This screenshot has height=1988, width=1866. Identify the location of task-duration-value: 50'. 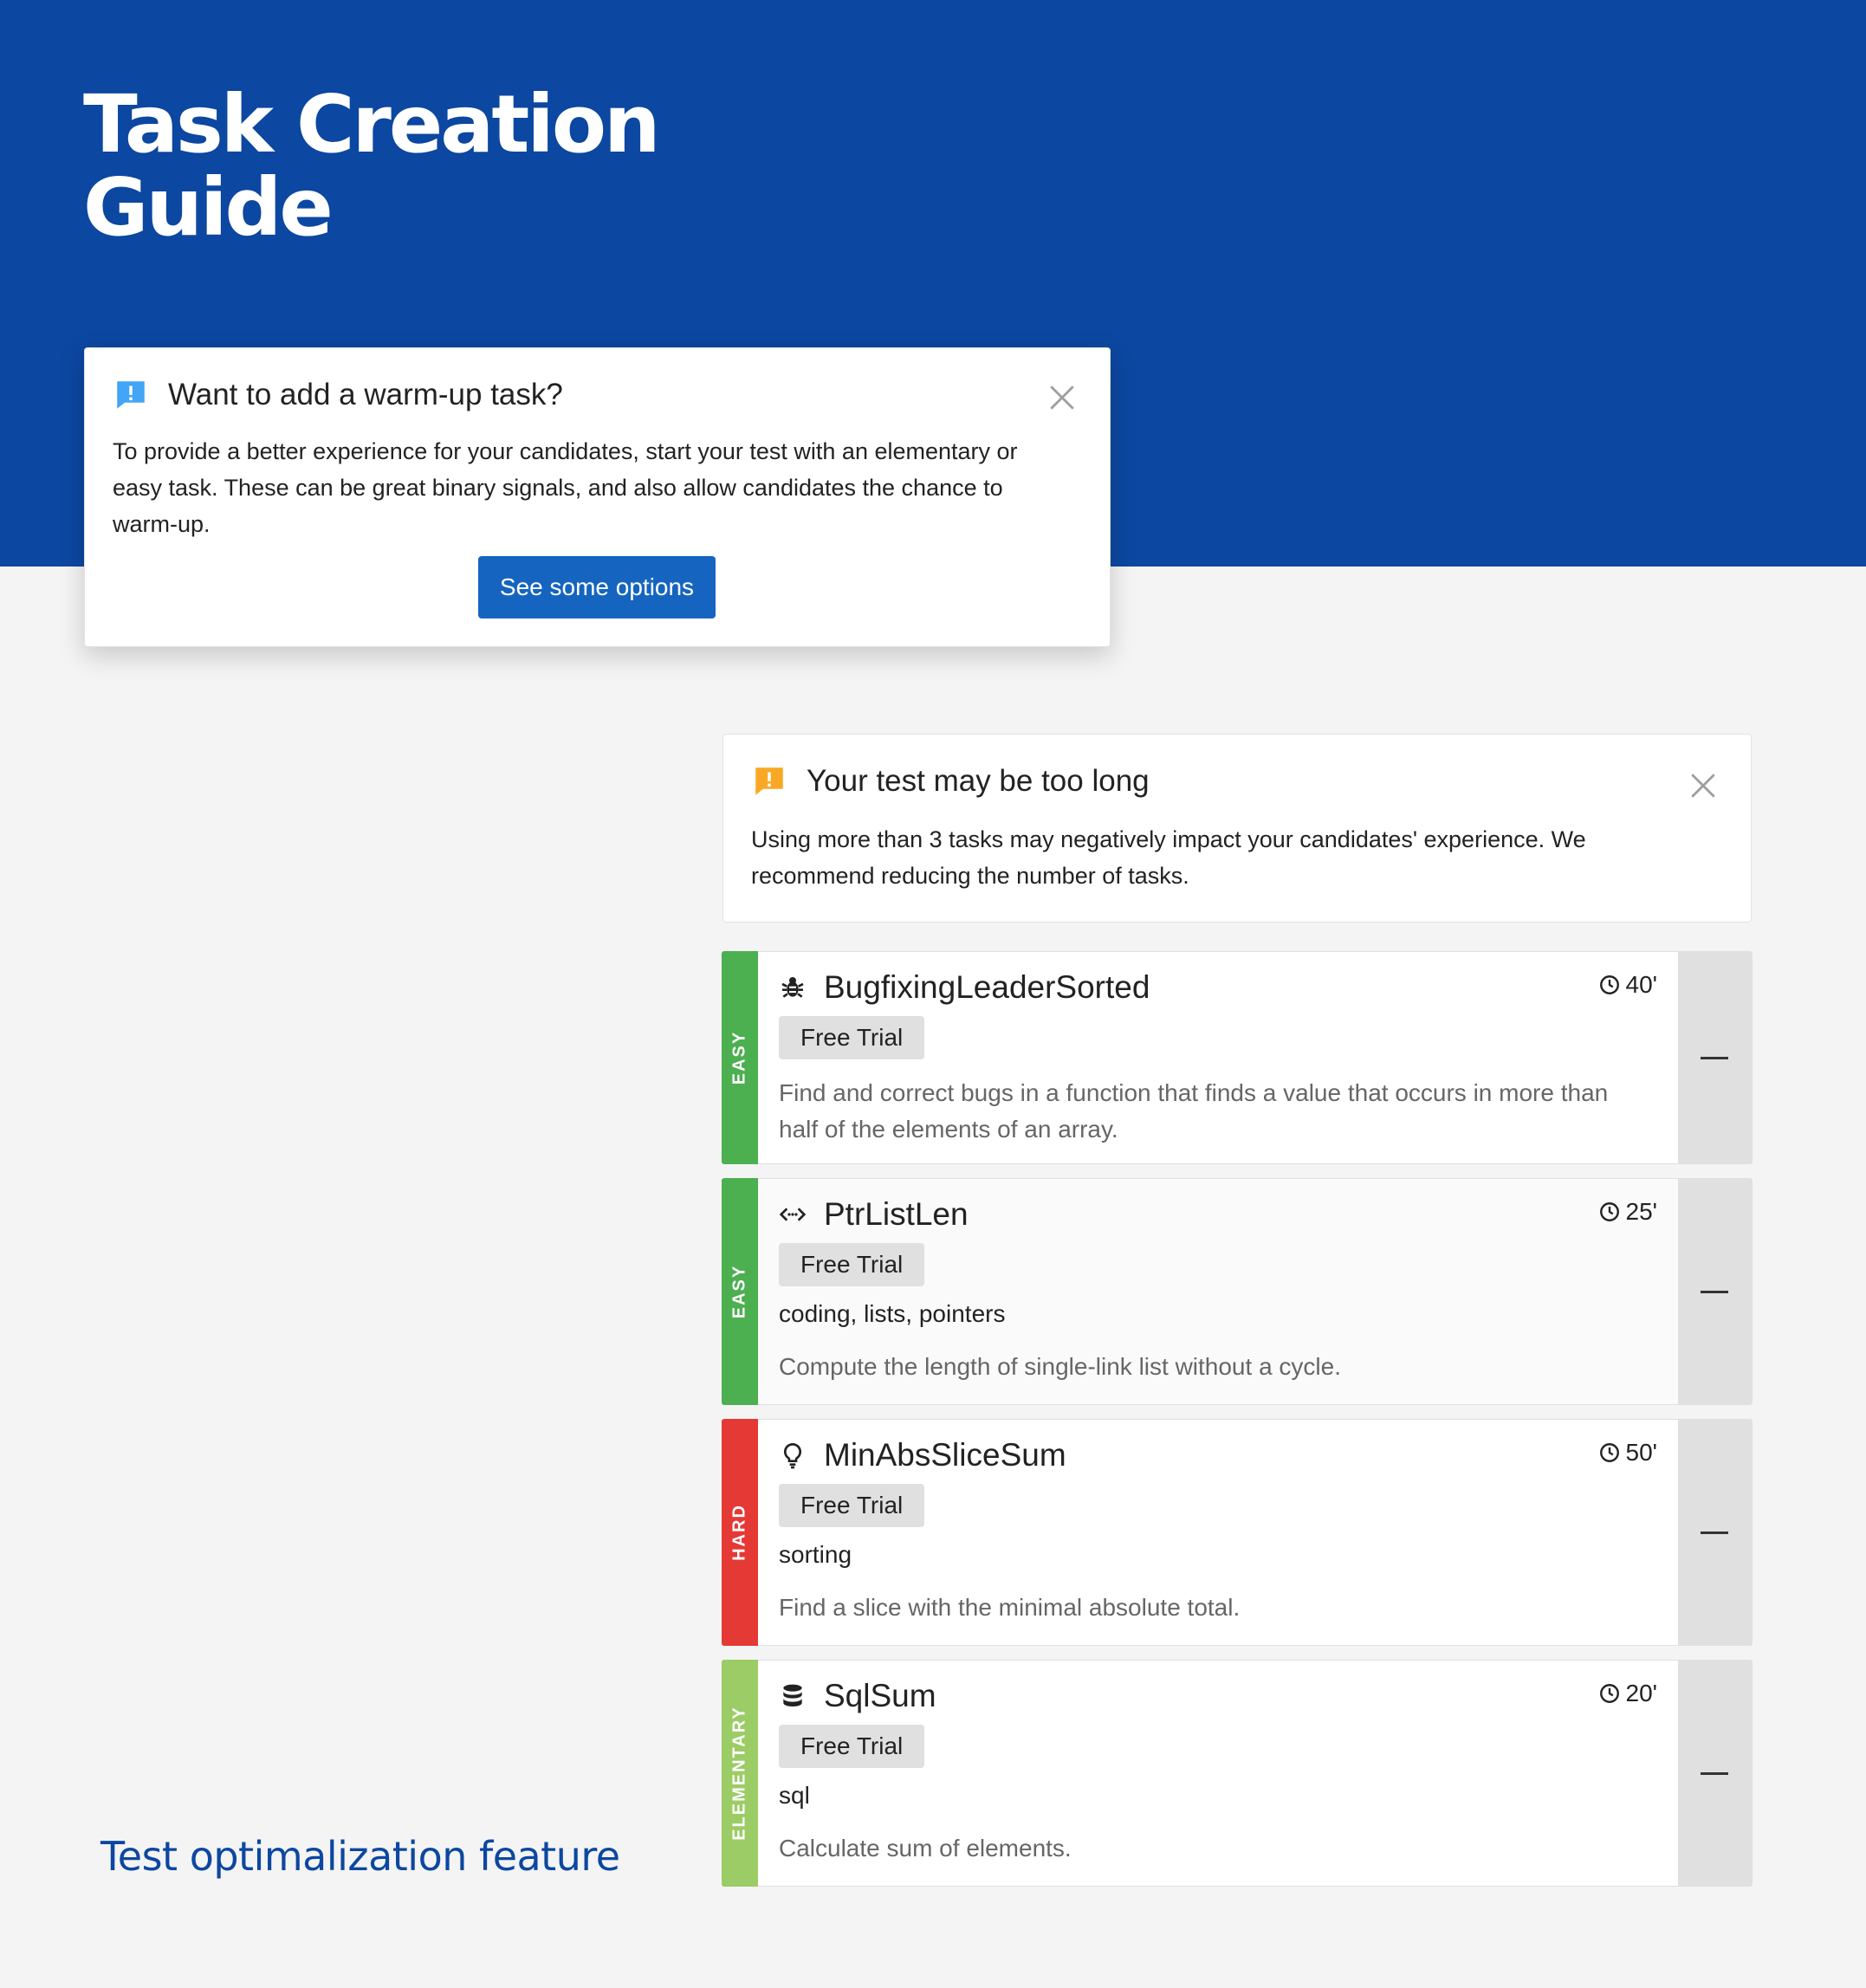
(1641, 1453).